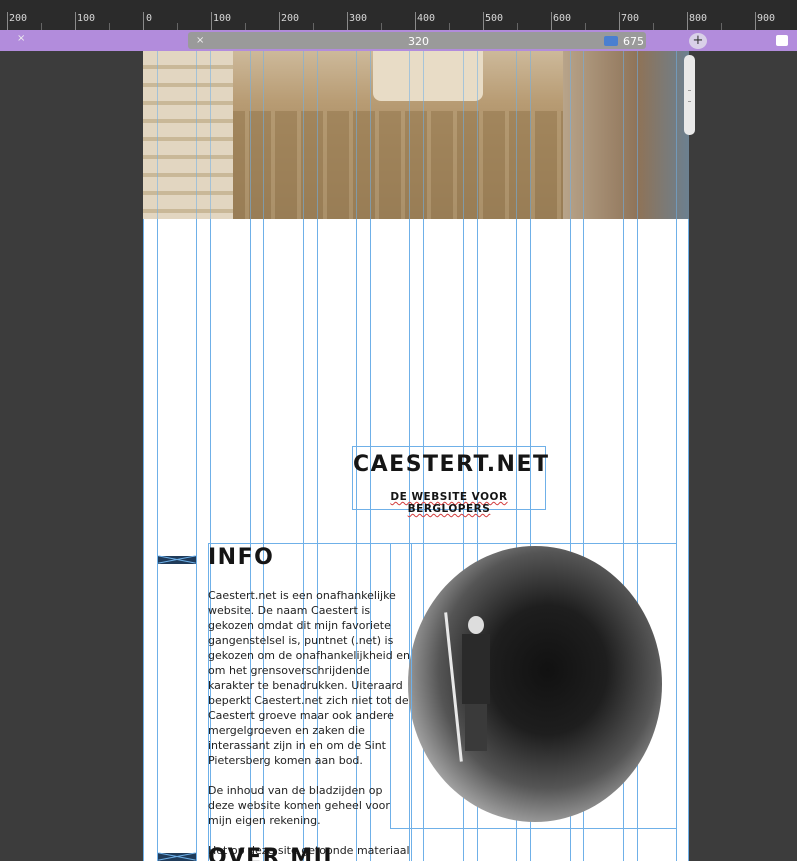 The width and height of the screenshot is (797, 861). Describe the element at coordinates (416, 135) in the screenshot. I see `hero-image` at that location.